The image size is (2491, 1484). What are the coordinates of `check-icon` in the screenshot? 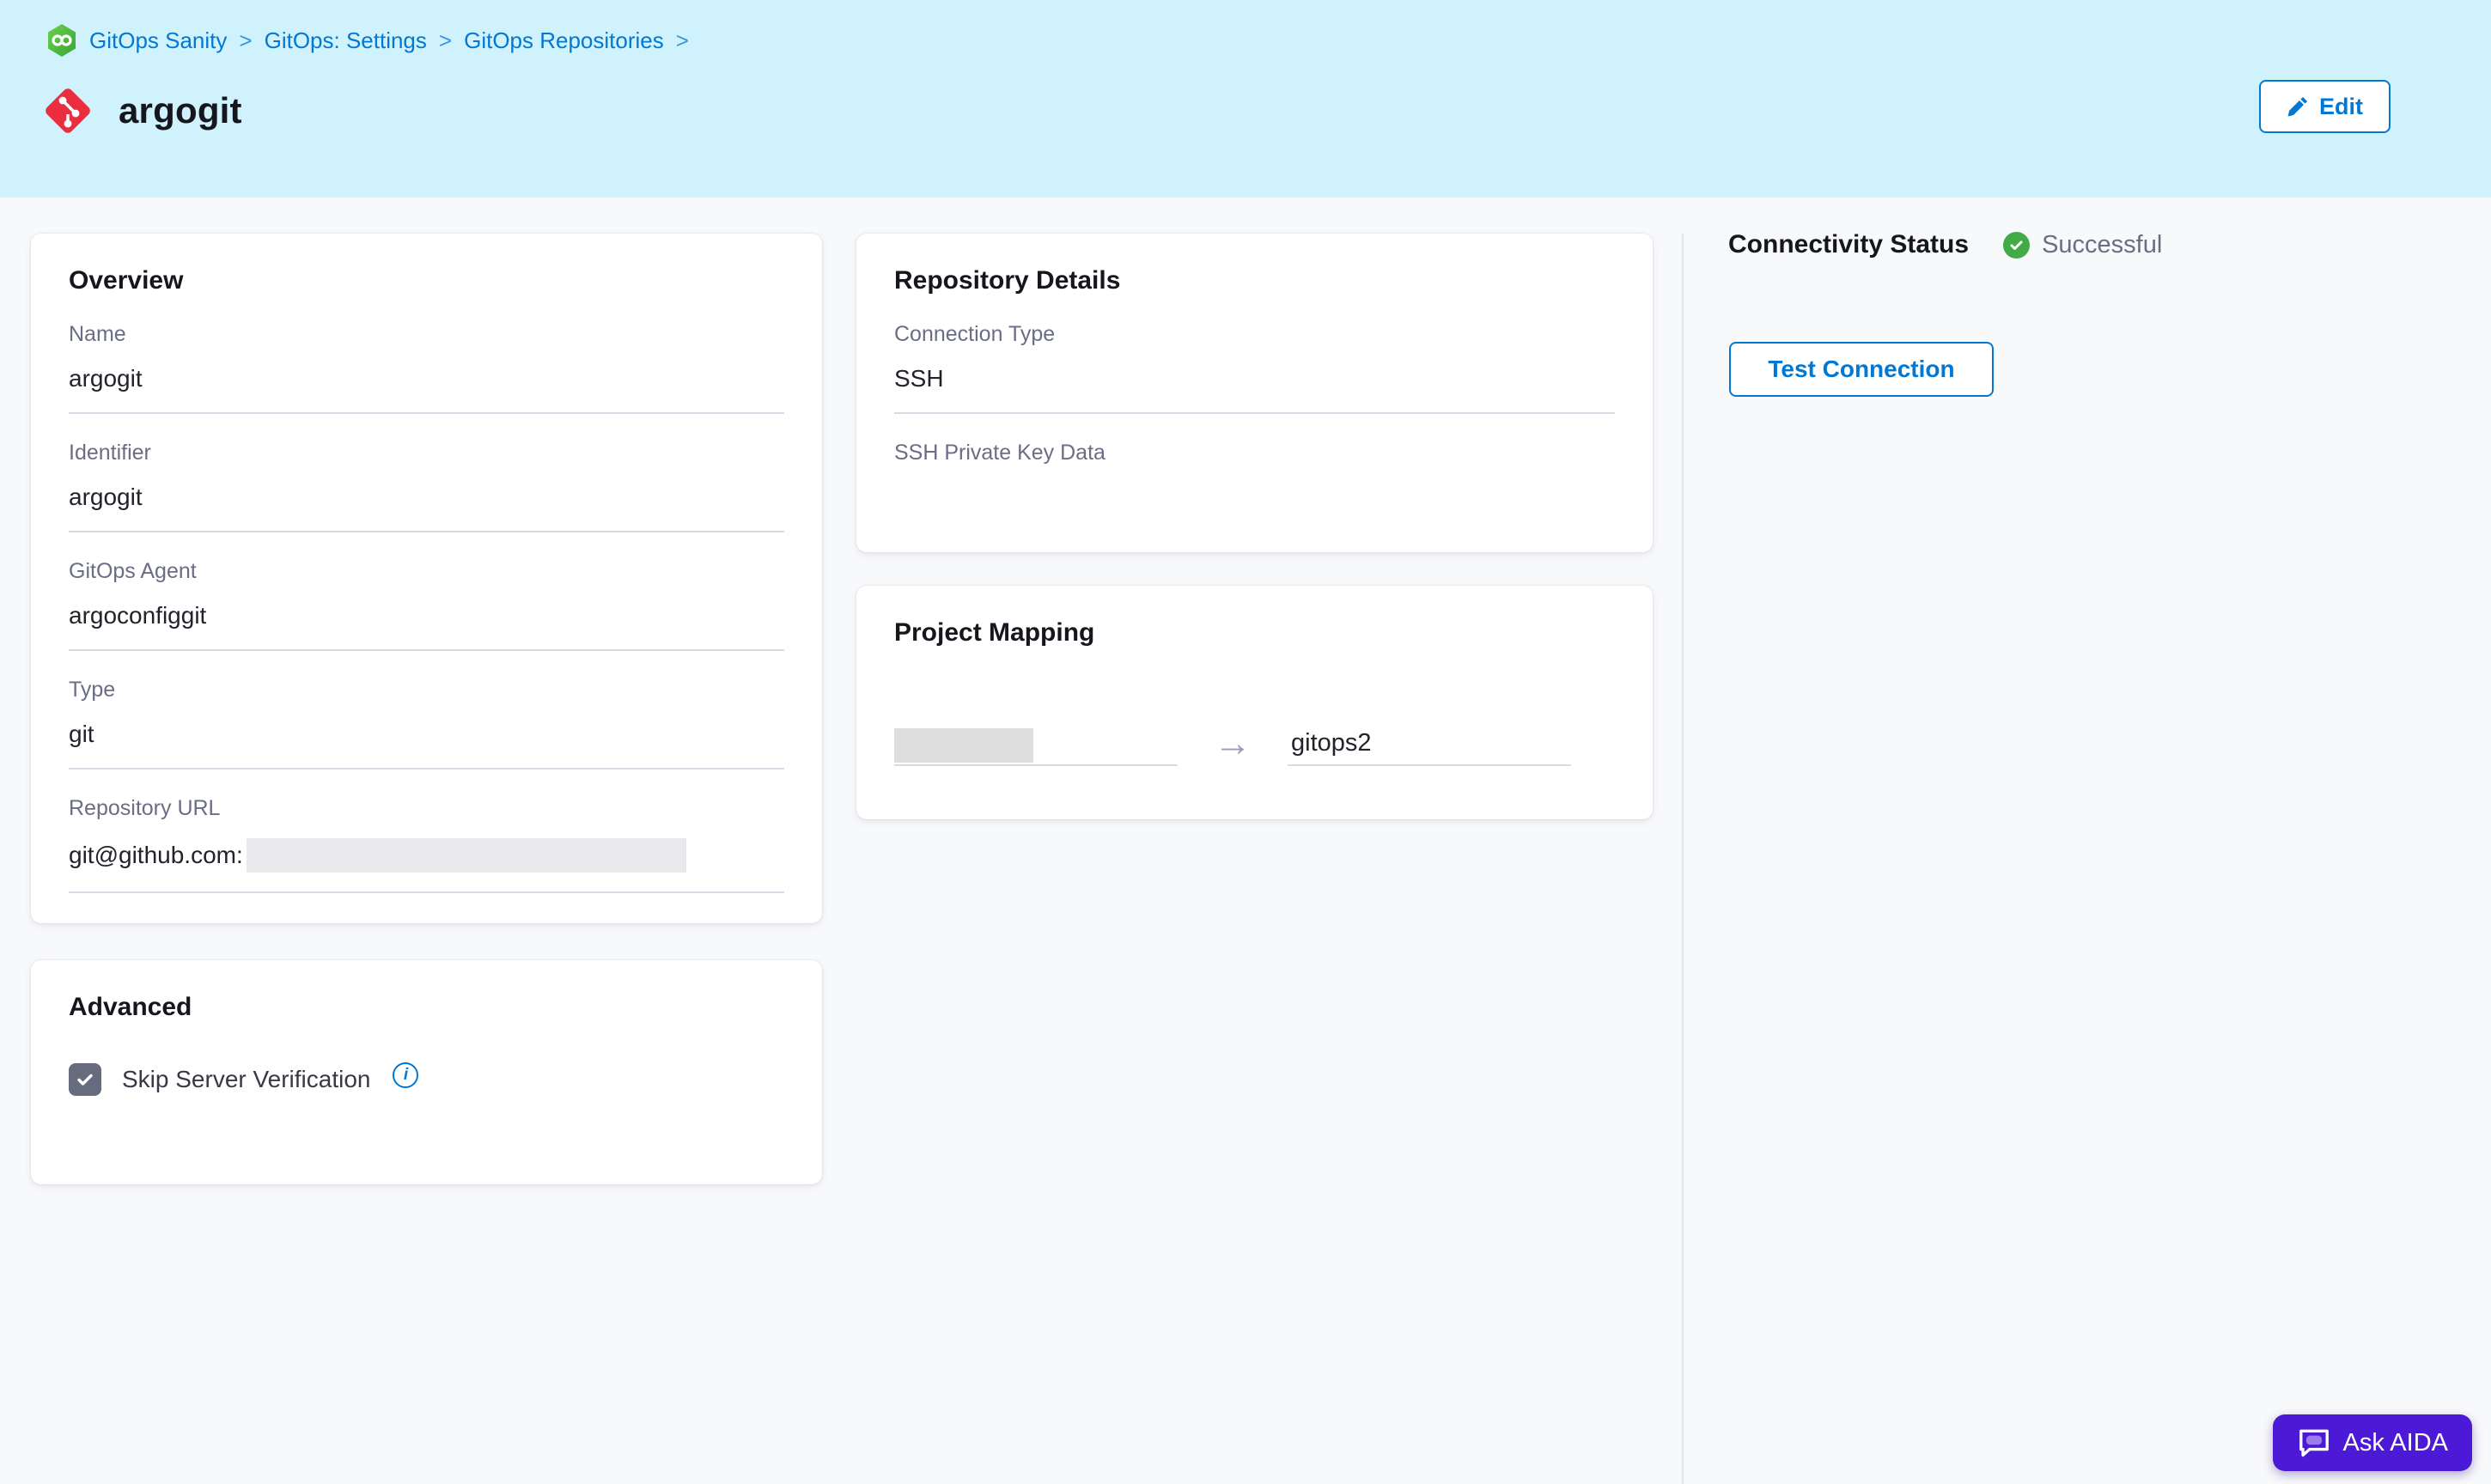 It's located at (85, 1079).